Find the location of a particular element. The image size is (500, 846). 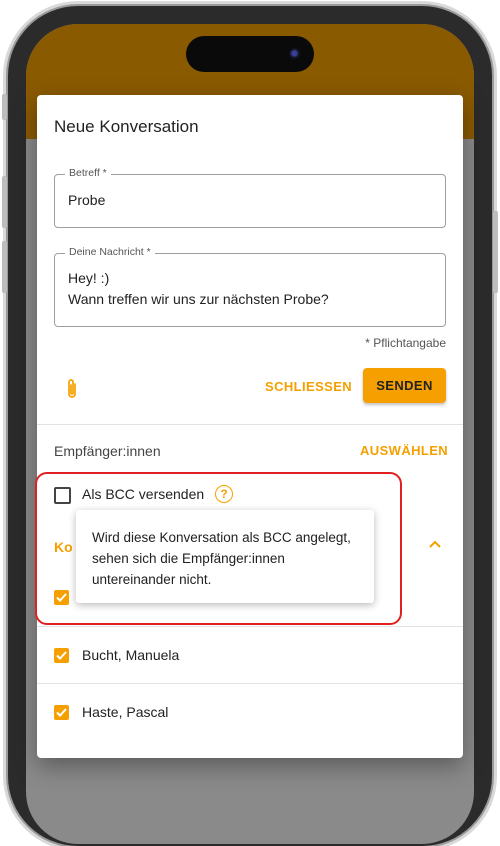

volume-down-button is located at coordinates (4, 267).